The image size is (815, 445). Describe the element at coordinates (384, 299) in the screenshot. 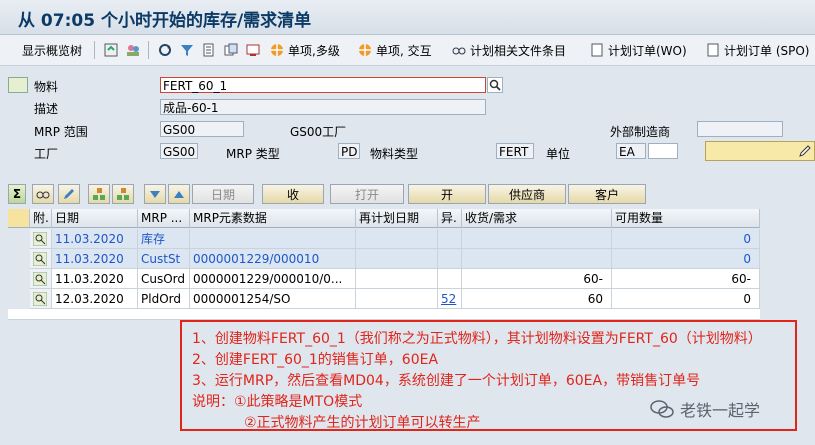

I see `table-row: 12.03.2020 PldOrd 0000001254/SO 52 60 0` at that location.